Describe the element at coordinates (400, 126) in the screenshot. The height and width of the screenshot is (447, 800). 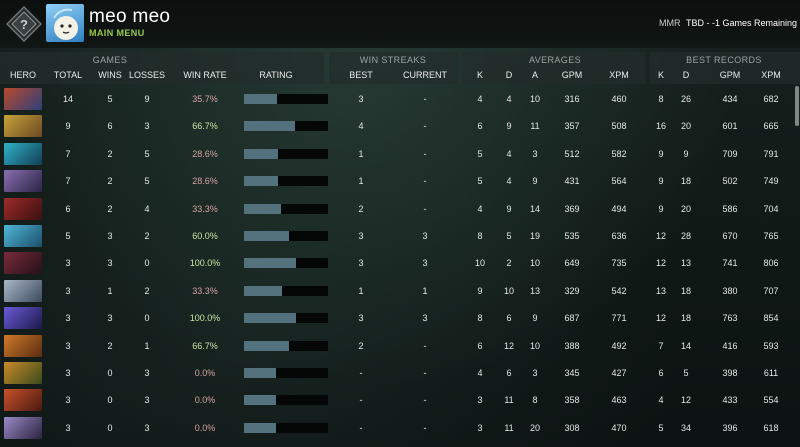
I see `table-row: 9 6 3 66.7% 4 - 6 9 11 357 508 16 20 601 665` at that location.